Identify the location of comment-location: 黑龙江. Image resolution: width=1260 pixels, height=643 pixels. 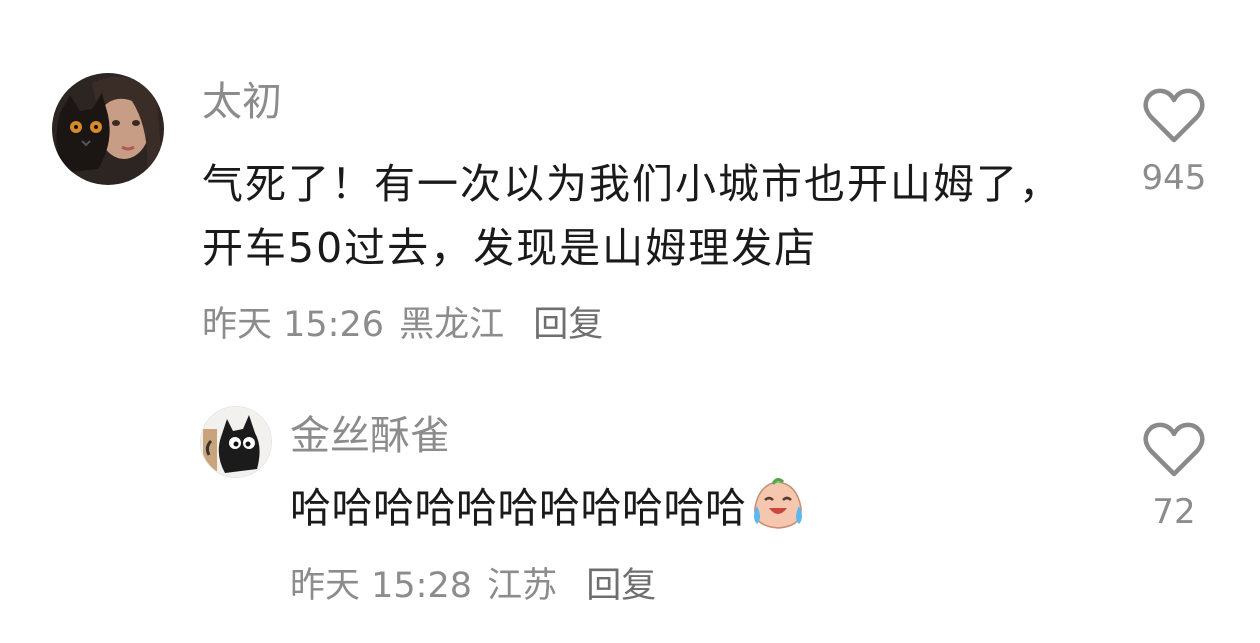
(452, 325).